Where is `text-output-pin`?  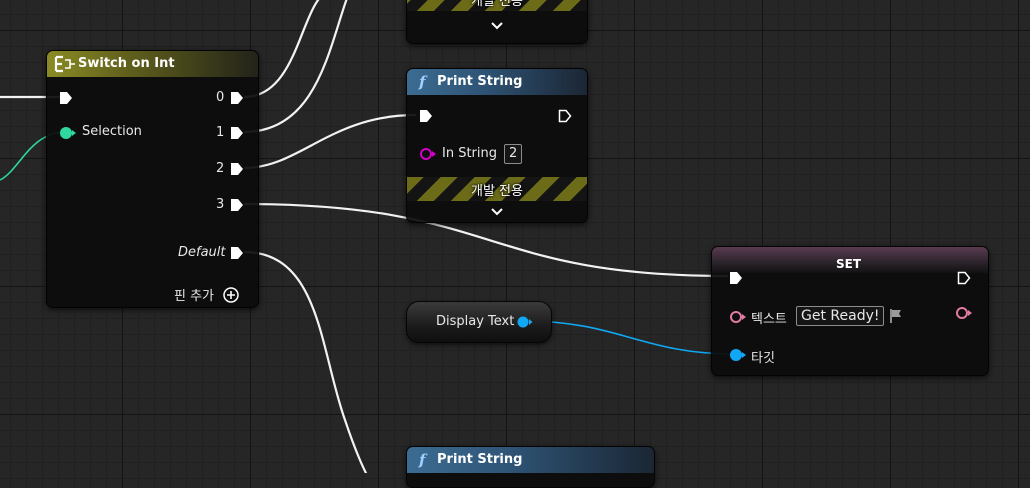 text-output-pin is located at coordinates (964, 313).